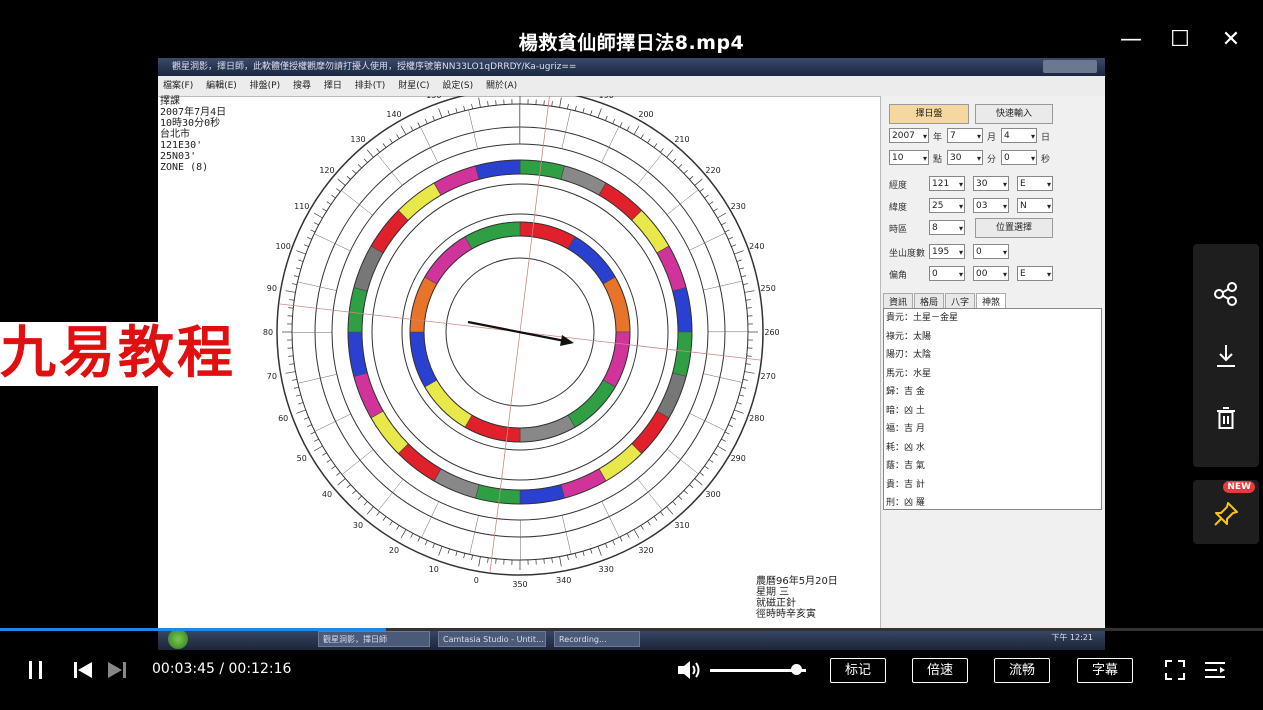 This screenshot has width=1263, height=710. Describe the element at coordinates (457, 86) in the screenshot. I see `menu-item: 設定(S)` at that location.